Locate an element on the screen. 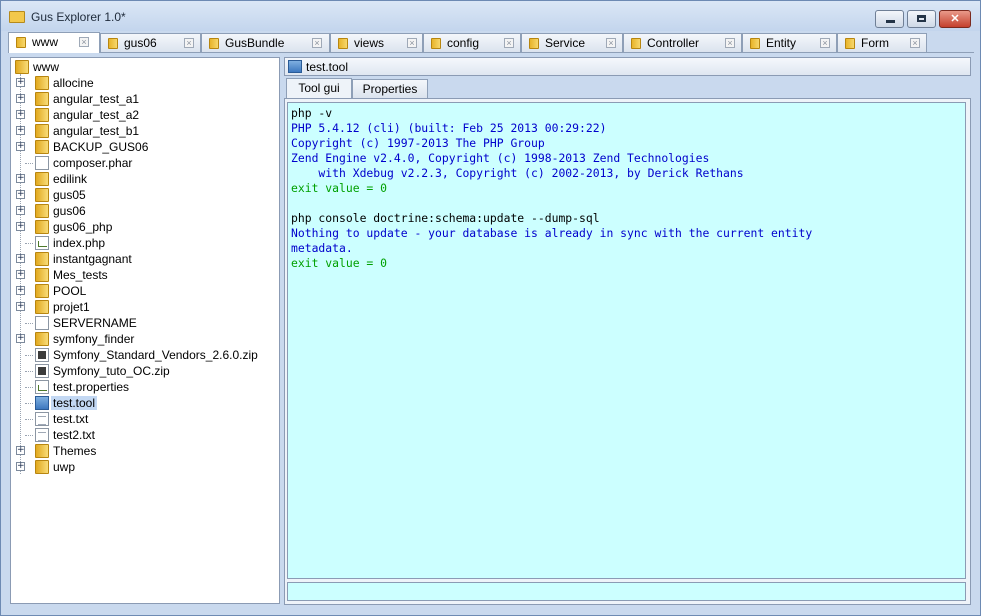 The image size is (981, 616). tree-root-www: www is located at coordinates (145, 67).